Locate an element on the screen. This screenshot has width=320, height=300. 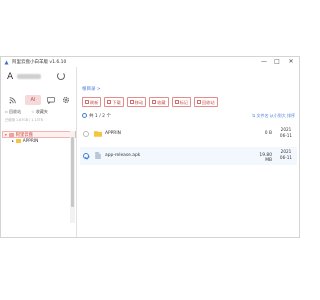
sidebar-scrollbar is located at coordinates (72, 177).